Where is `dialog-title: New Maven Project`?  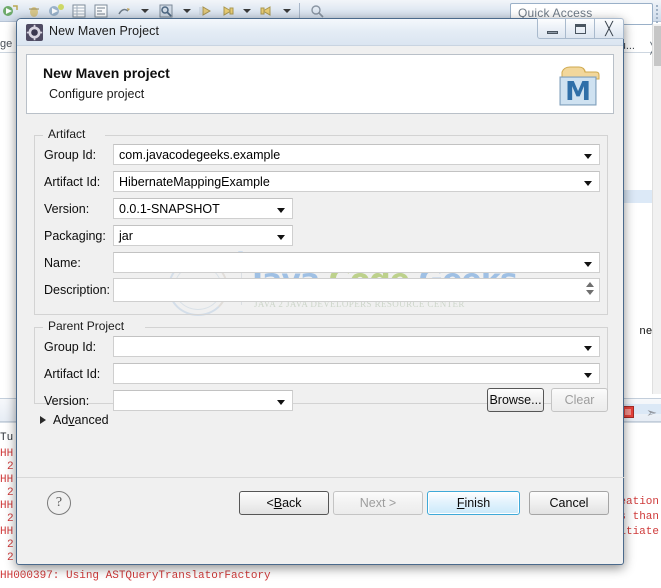 dialog-title: New Maven Project is located at coordinates (104, 31).